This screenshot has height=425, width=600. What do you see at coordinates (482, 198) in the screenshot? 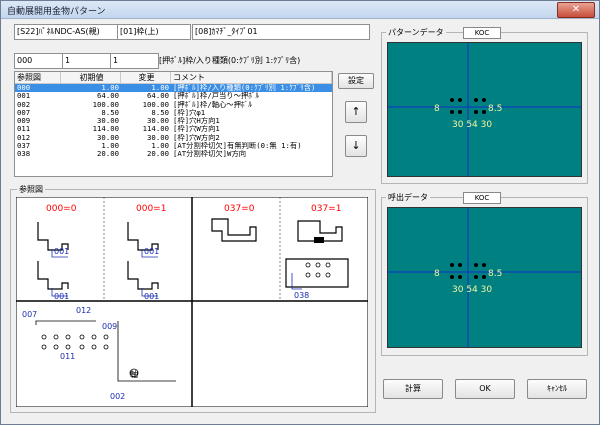
I see `call-tag: KOC` at bounding box center [482, 198].